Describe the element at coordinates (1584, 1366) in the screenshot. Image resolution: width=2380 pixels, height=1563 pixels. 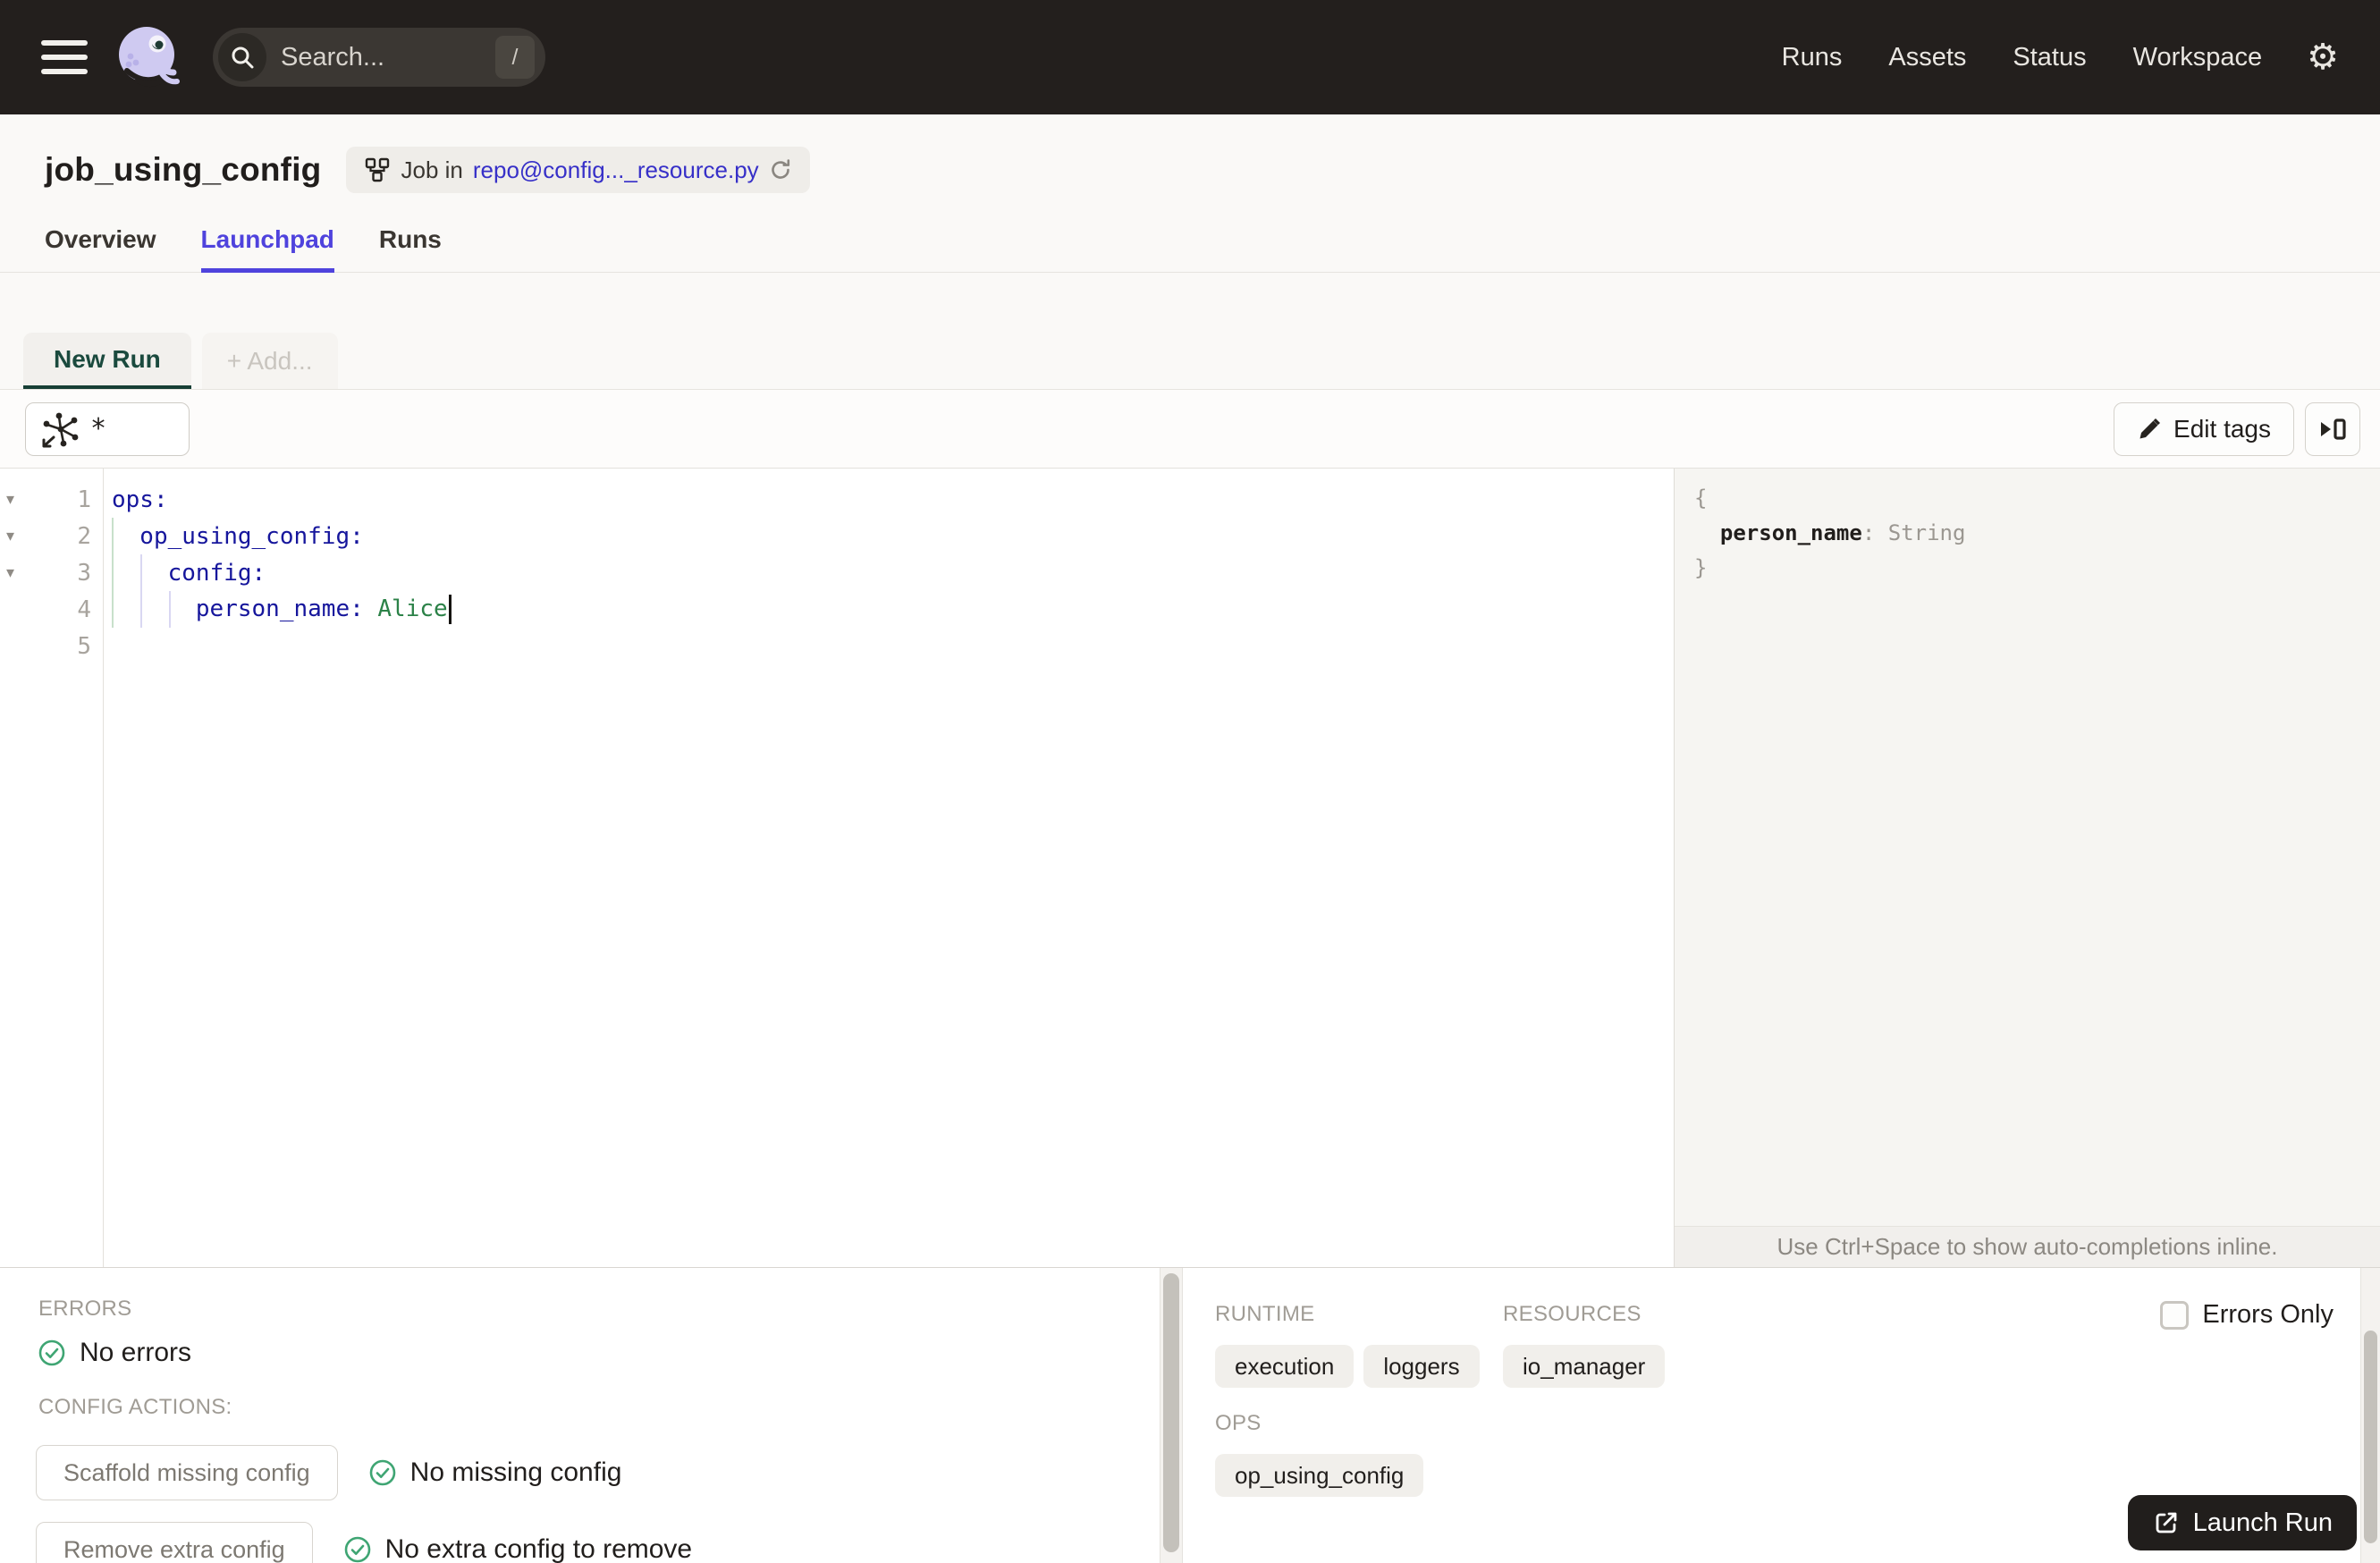
I see `resource-tag-io-manager: io_manager` at that location.